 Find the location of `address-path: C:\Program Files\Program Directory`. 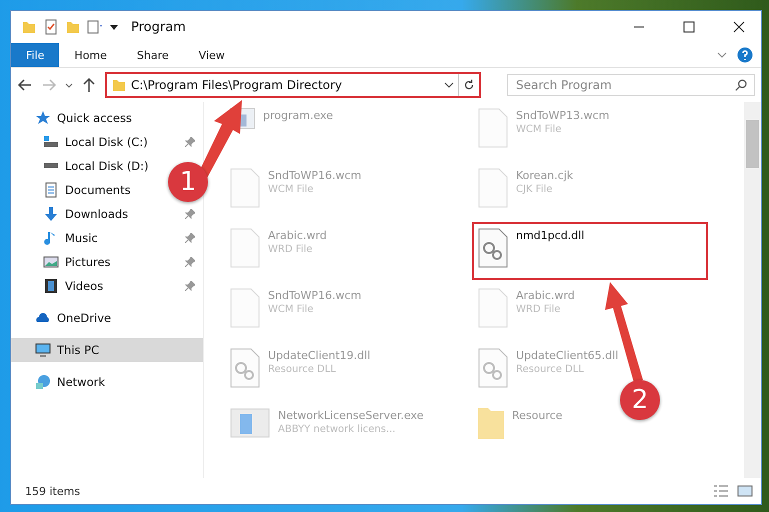

address-path: C:\Program Files\Program Directory is located at coordinates (237, 85).